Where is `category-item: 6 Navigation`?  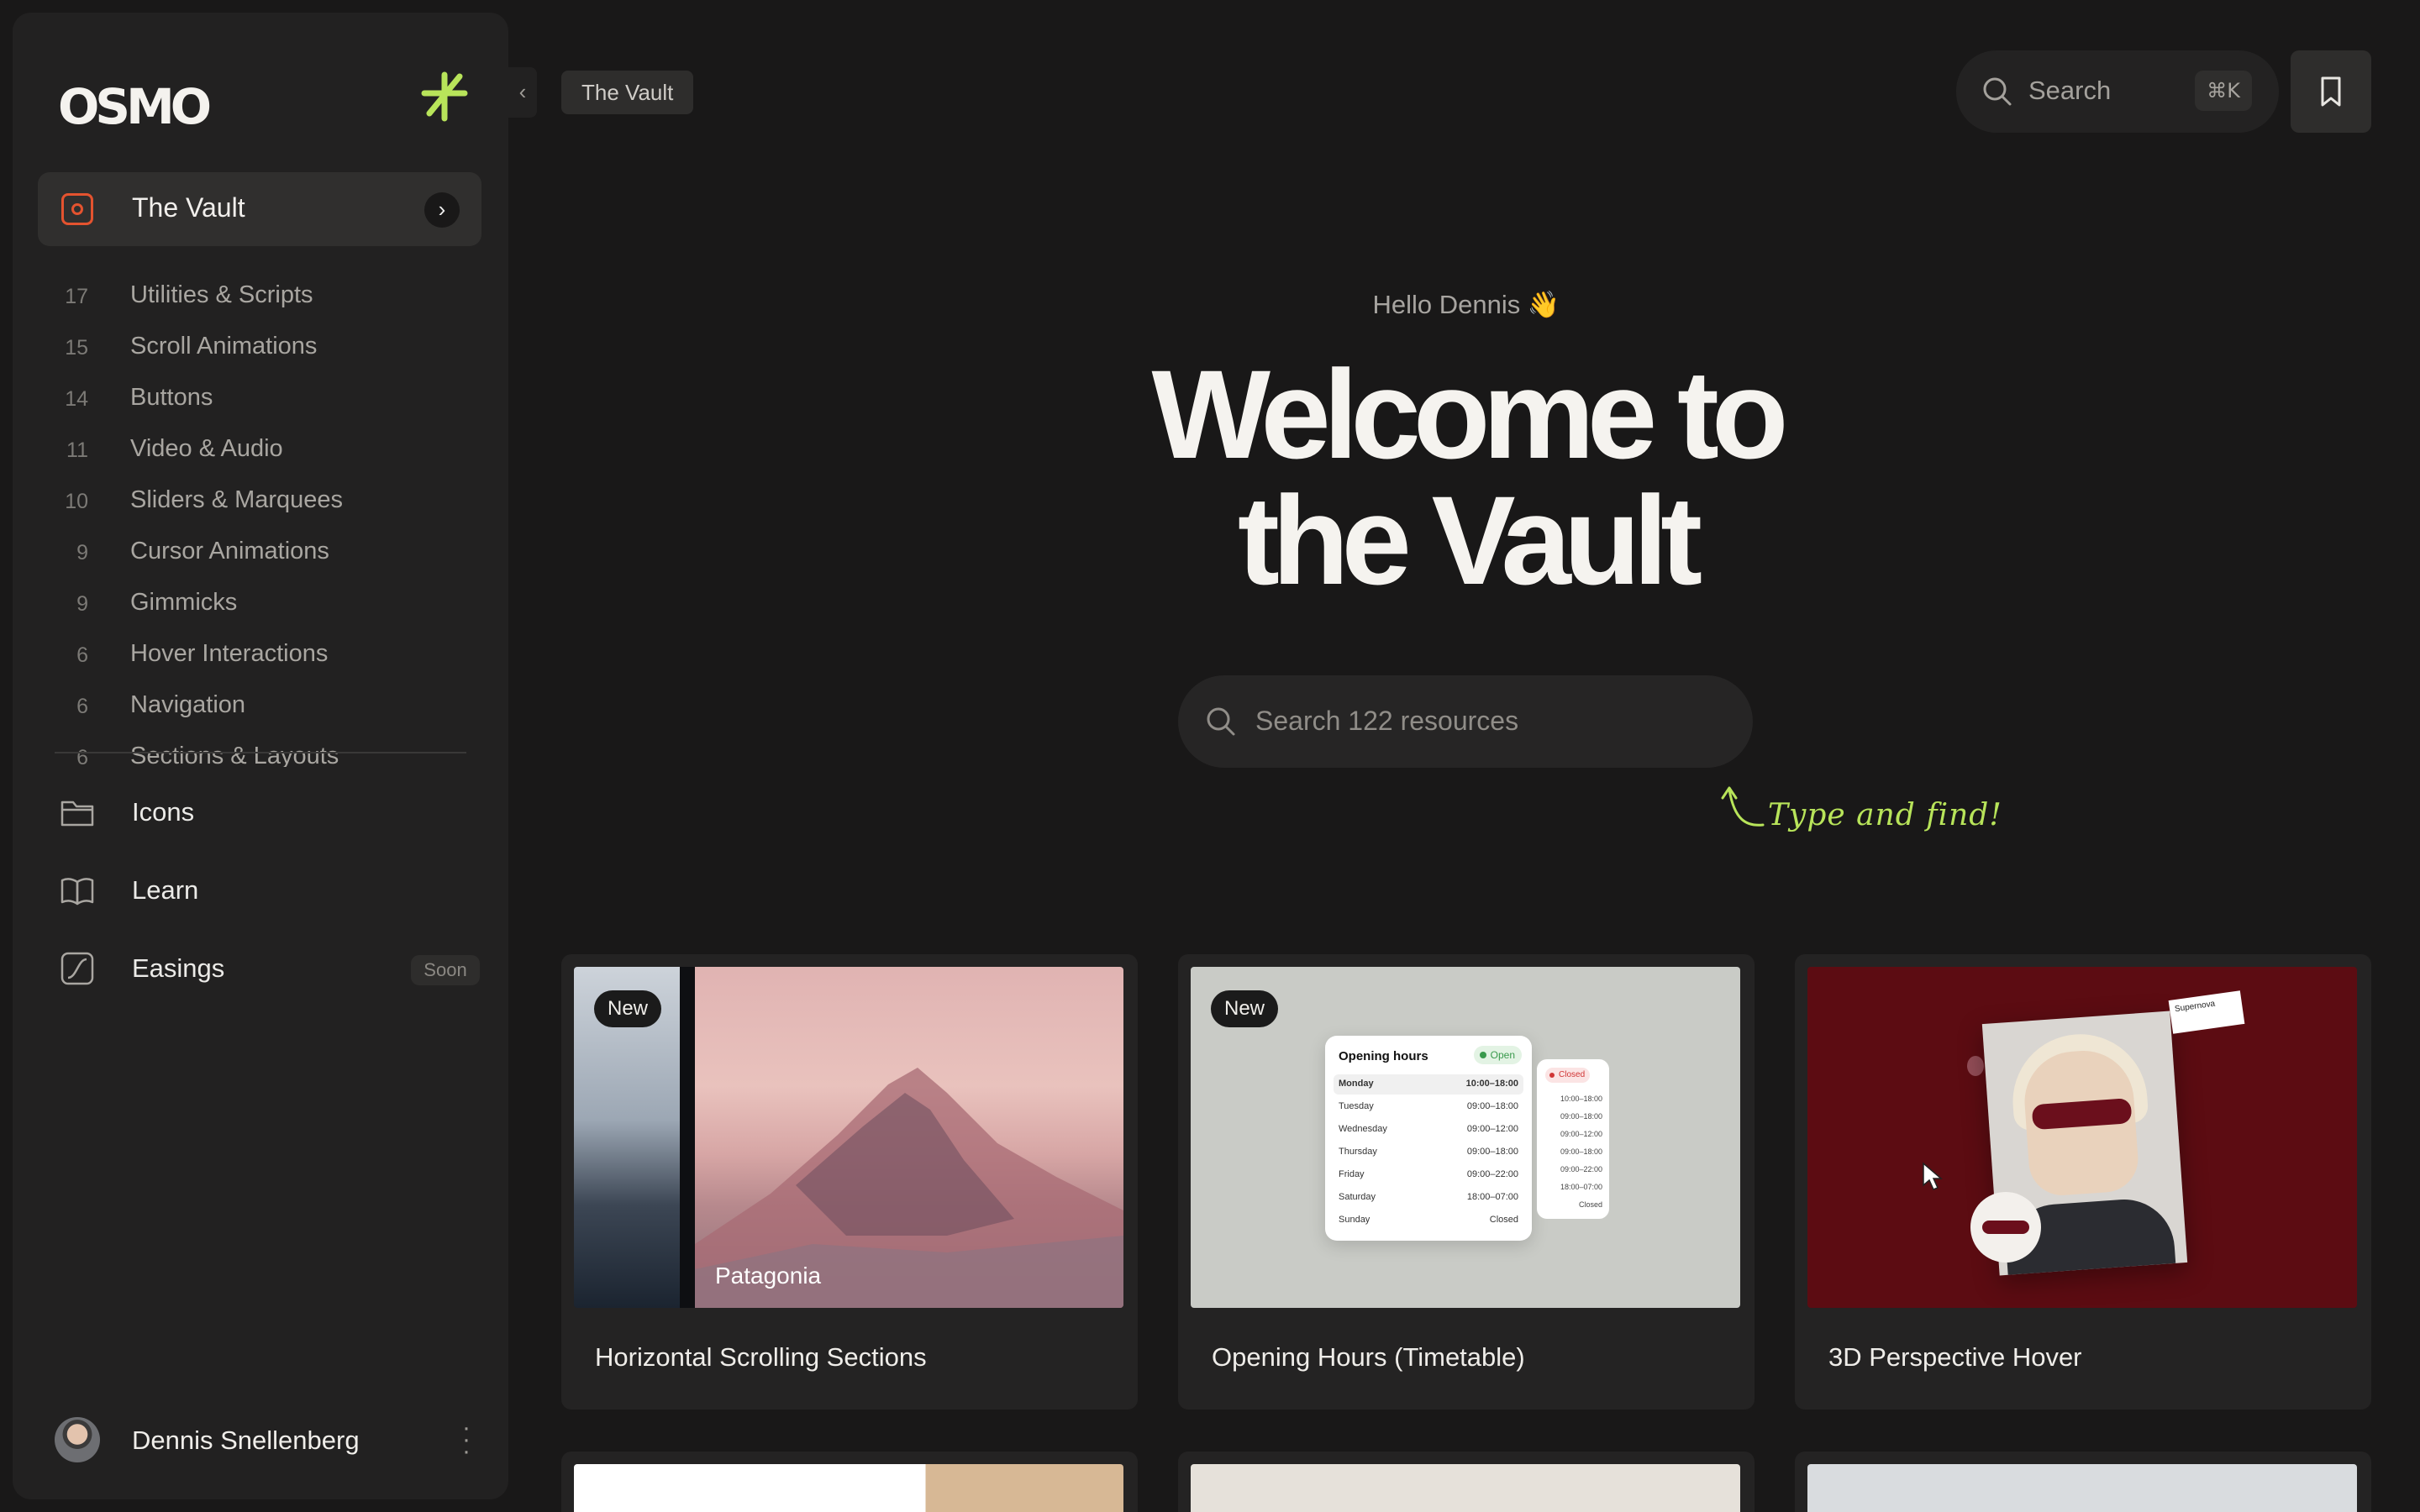 category-item: 6 Navigation is located at coordinates (259, 706).